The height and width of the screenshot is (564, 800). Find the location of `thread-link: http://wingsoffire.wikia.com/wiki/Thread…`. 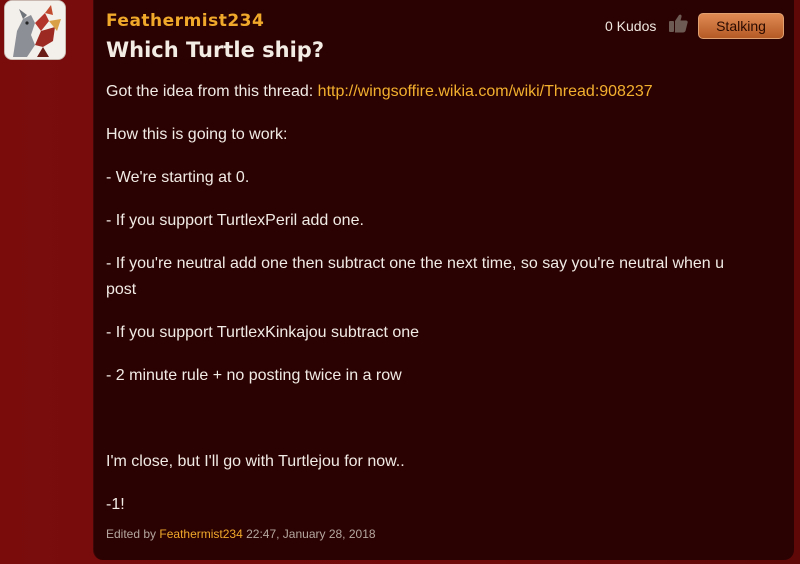

thread-link: http://wingsoffire.wikia.com/wiki/Thread… is located at coordinates (485, 91).